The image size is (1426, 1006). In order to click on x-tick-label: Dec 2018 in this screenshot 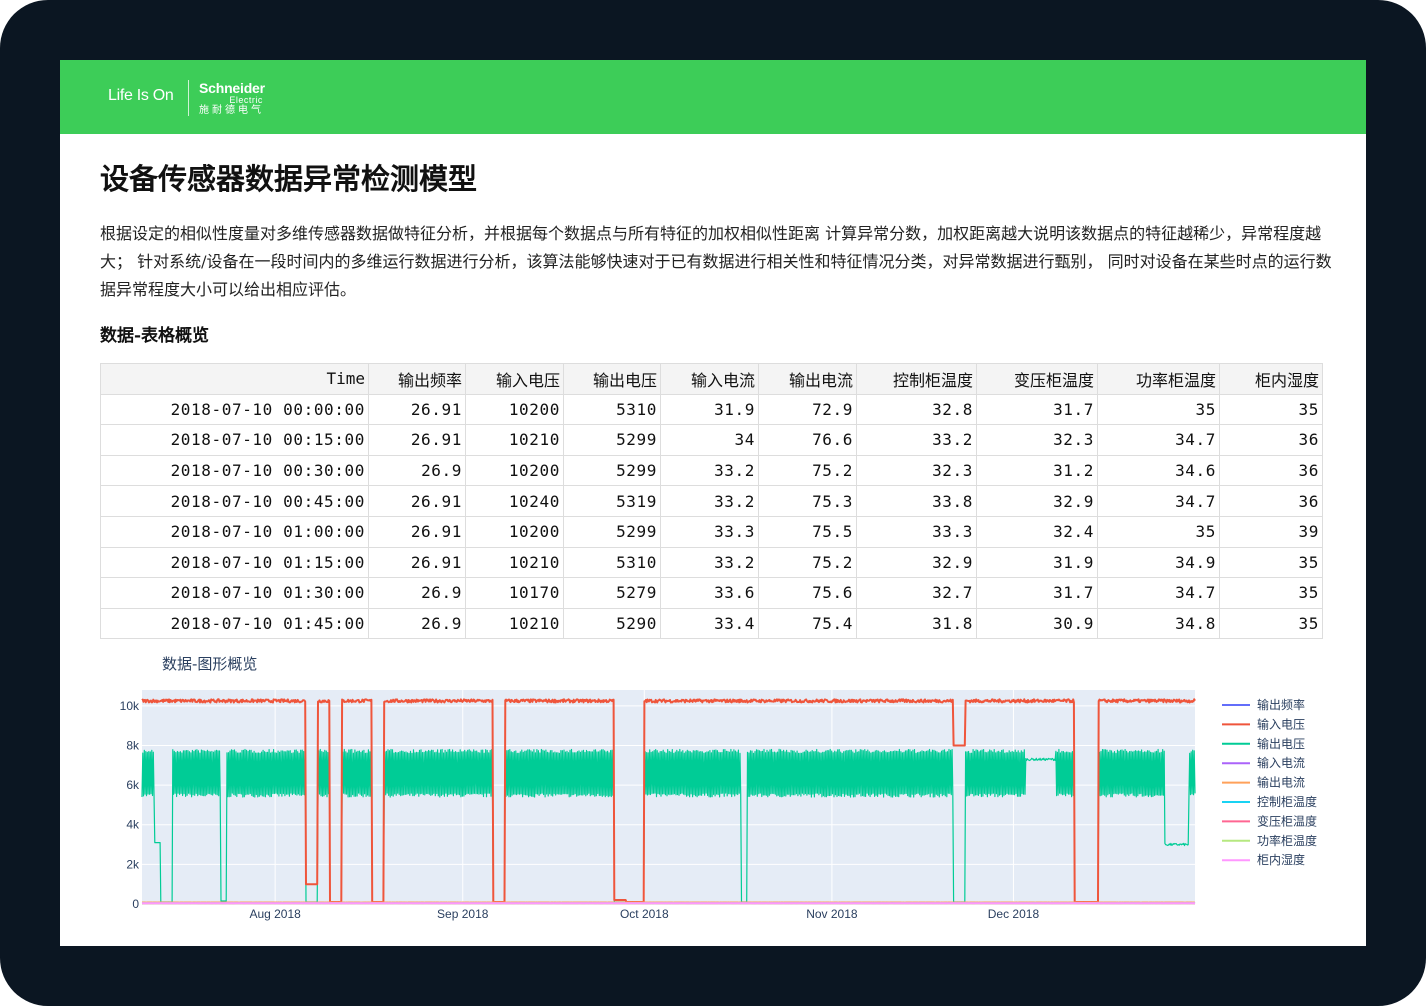, I will do `click(1014, 914)`.